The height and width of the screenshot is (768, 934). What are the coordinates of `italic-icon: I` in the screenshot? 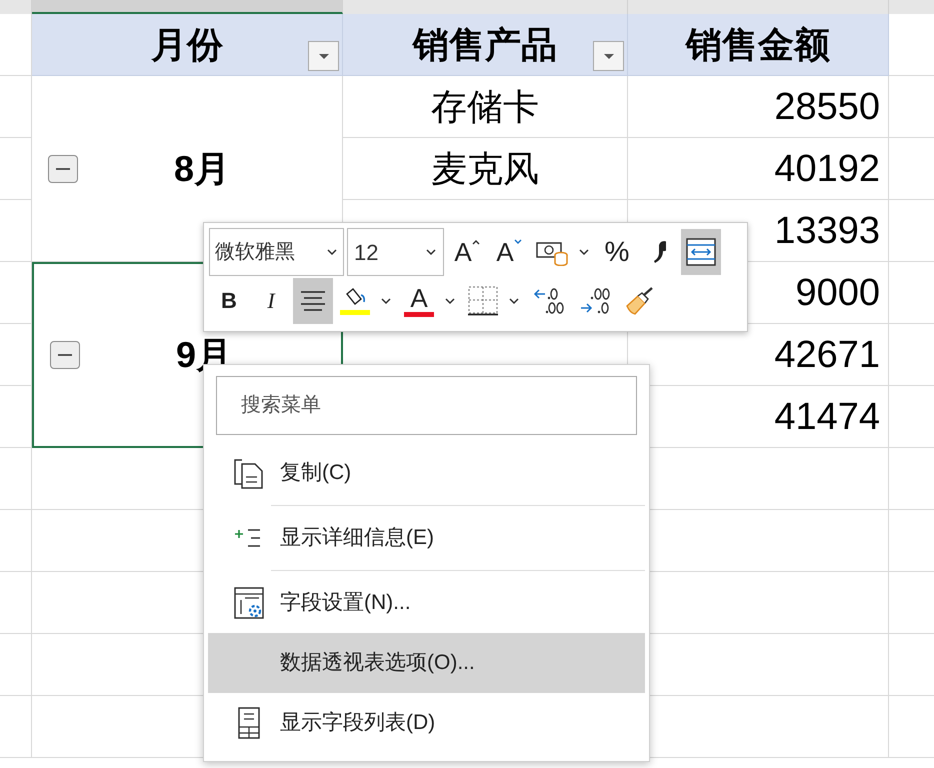 It's located at (271, 301).